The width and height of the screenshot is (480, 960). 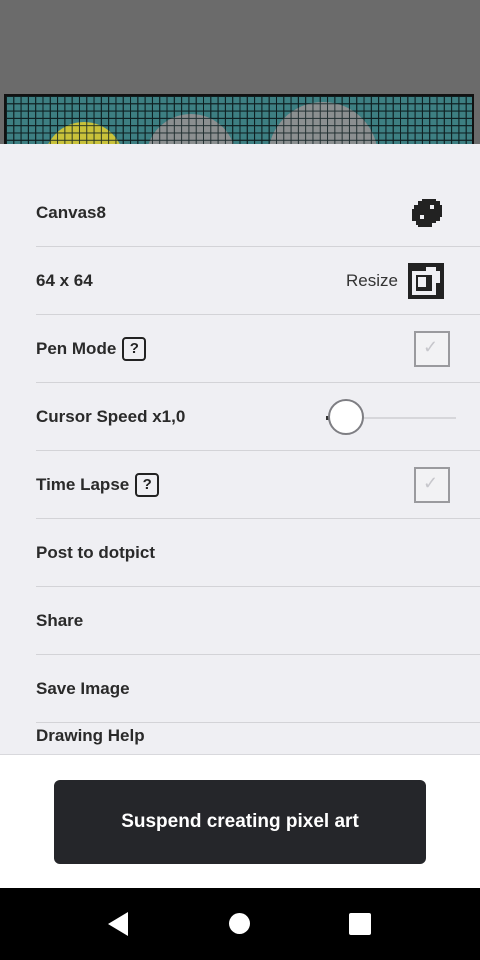 I want to click on pen-mode-help-icon: ?, so click(x=134, y=349).